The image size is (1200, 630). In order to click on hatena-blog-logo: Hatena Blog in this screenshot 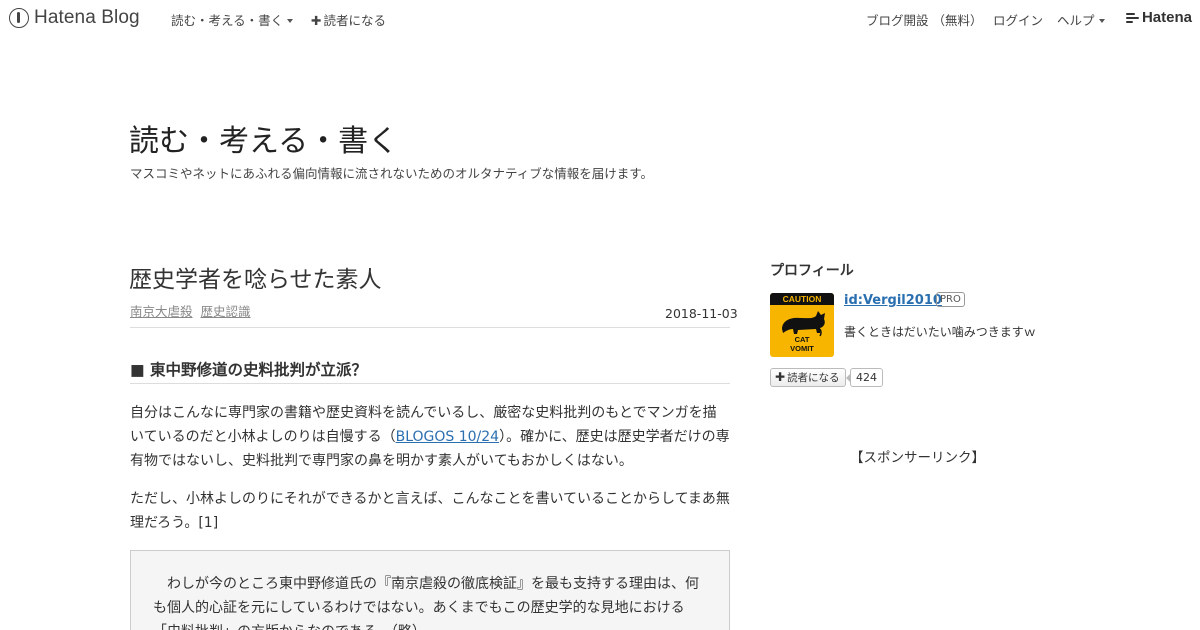, I will do `click(74, 18)`.